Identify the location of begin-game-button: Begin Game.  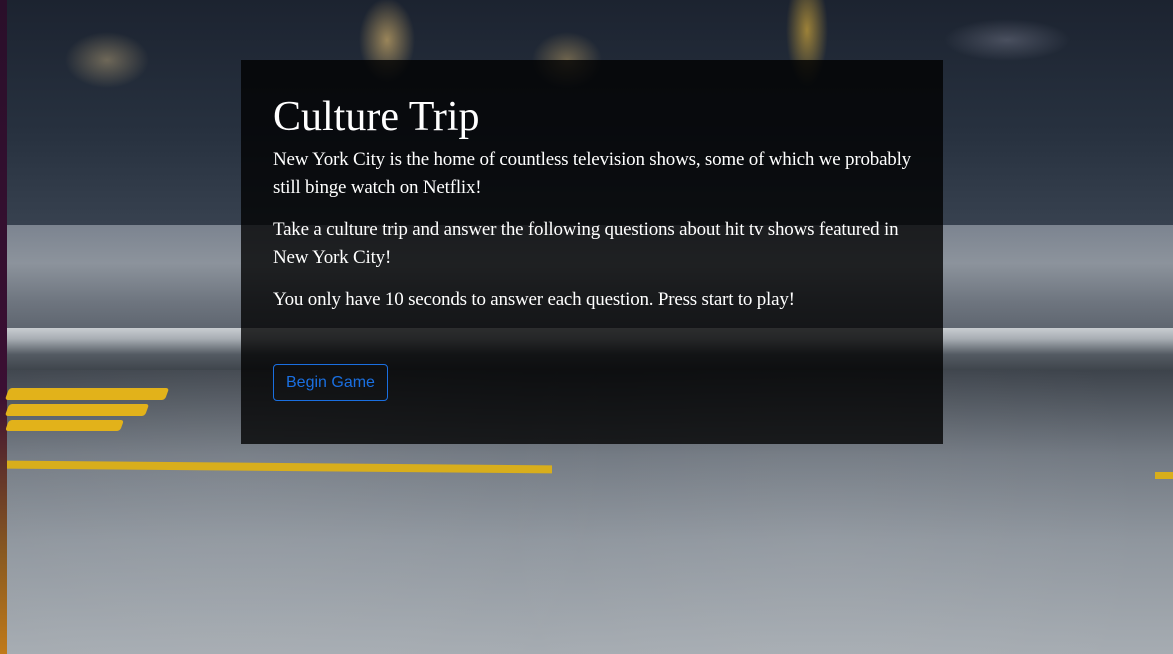
(330, 382).